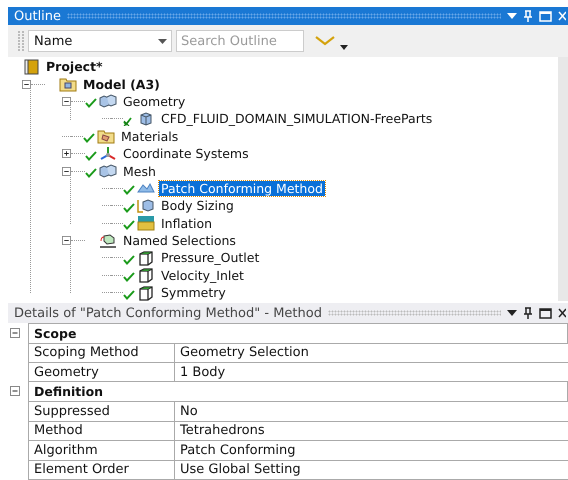 The width and height of the screenshot is (568, 480). What do you see at coordinates (298, 391) in the screenshot?
I see `section-header: Definition` at bounding box center [298, 391].